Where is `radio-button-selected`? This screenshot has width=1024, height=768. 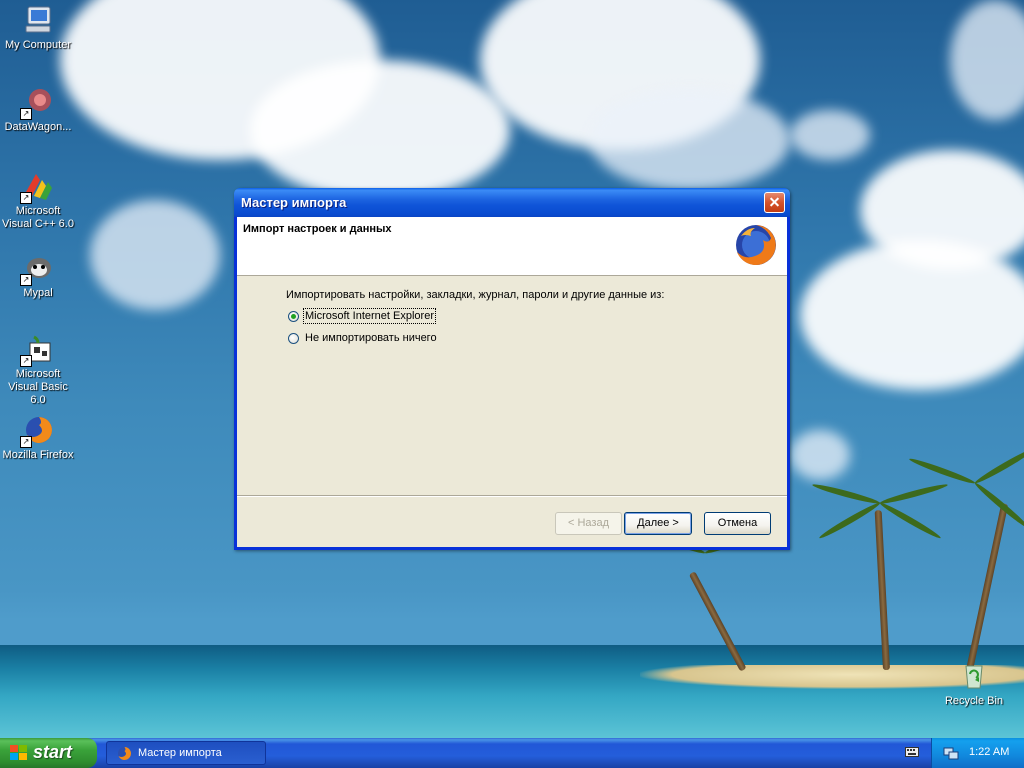
radio-button-selected is located at coordinates (293, 316).